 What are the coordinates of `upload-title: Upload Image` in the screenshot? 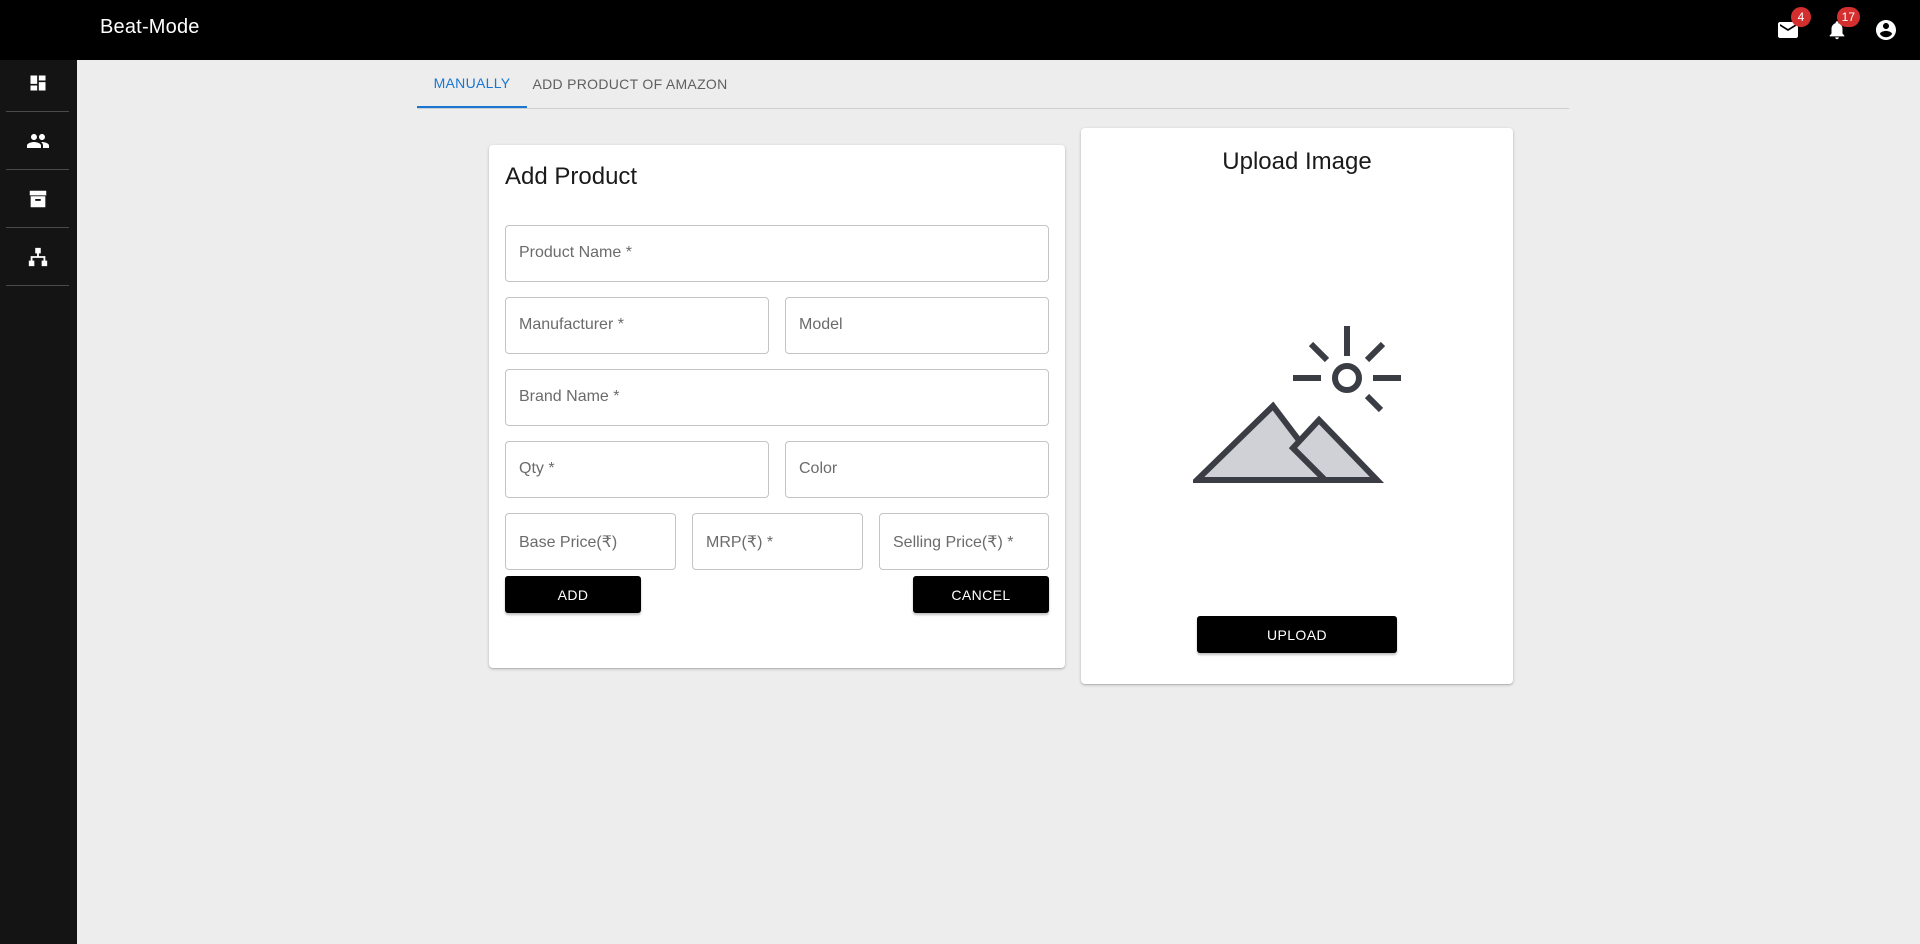 It's located at (1297, 161).